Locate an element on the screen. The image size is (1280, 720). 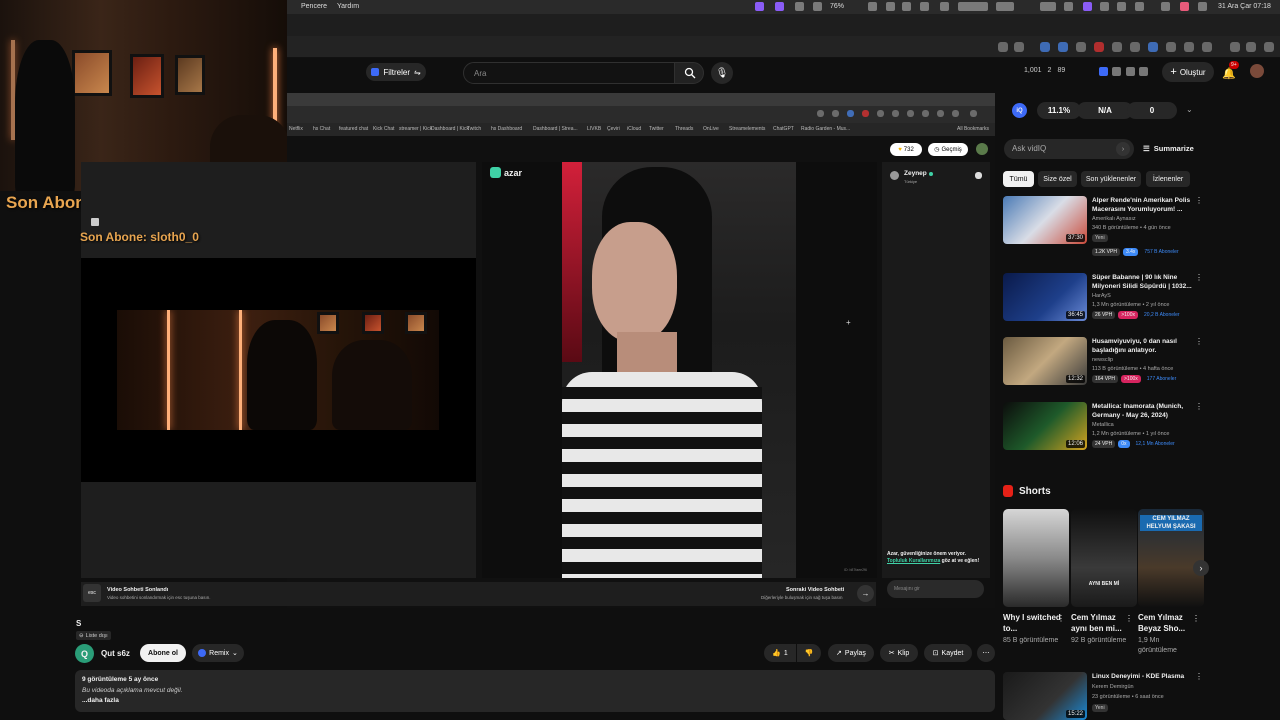
channel-avatar: Q is located at coordinates (84, 653).